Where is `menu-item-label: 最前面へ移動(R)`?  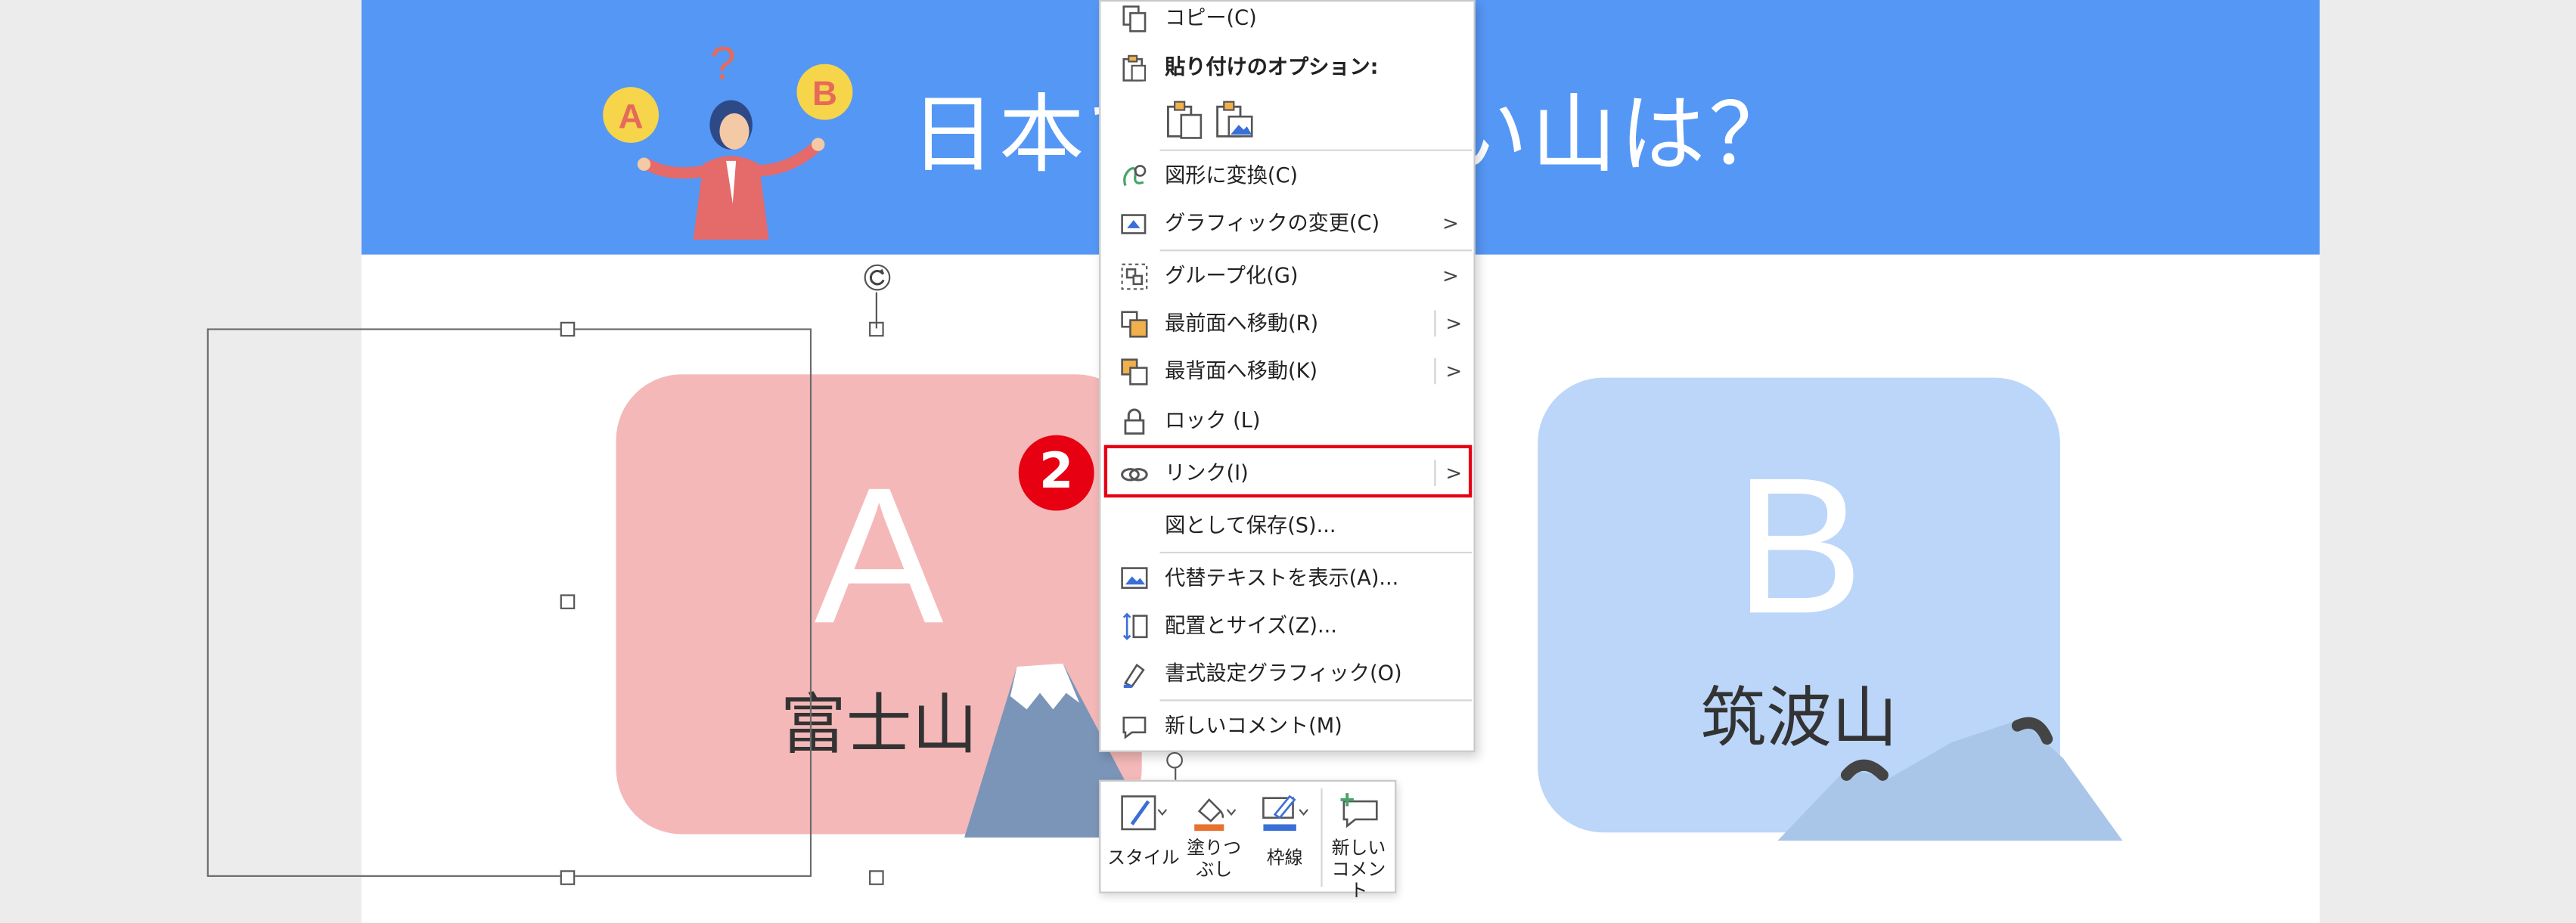
menu-item-label: 最前面へ移動(R) is located at coordinates (1242, 323).